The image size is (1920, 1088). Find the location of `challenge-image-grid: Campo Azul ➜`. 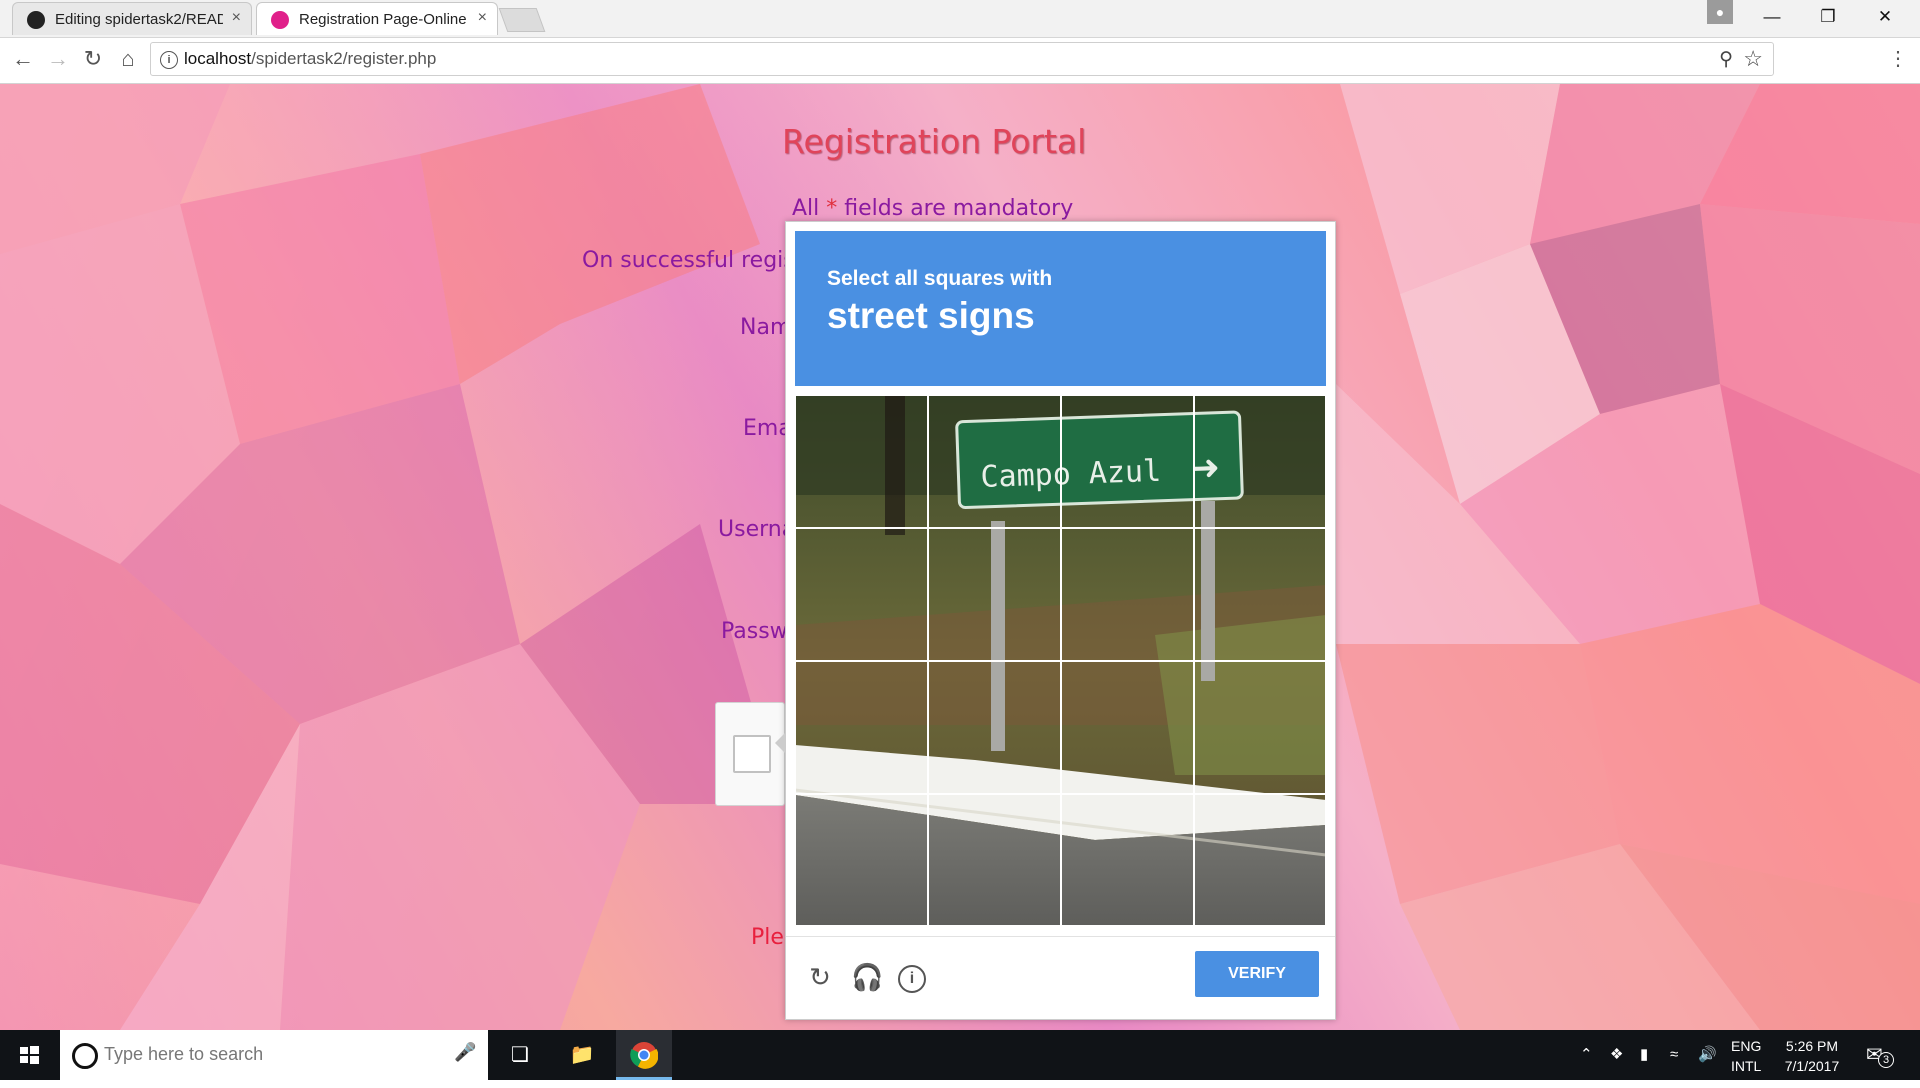

challenge-image-grid: Campo Azul ➜ is located at coordinates (1060, 660).